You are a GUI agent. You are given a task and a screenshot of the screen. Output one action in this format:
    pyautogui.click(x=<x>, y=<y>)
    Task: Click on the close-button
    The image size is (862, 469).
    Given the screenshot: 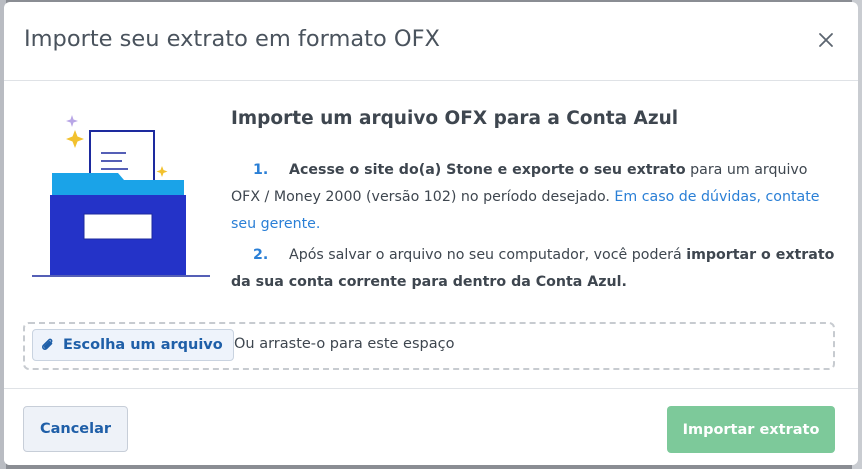 What is the action you would take?
    pyautogui.click(x=826, y=40)
    